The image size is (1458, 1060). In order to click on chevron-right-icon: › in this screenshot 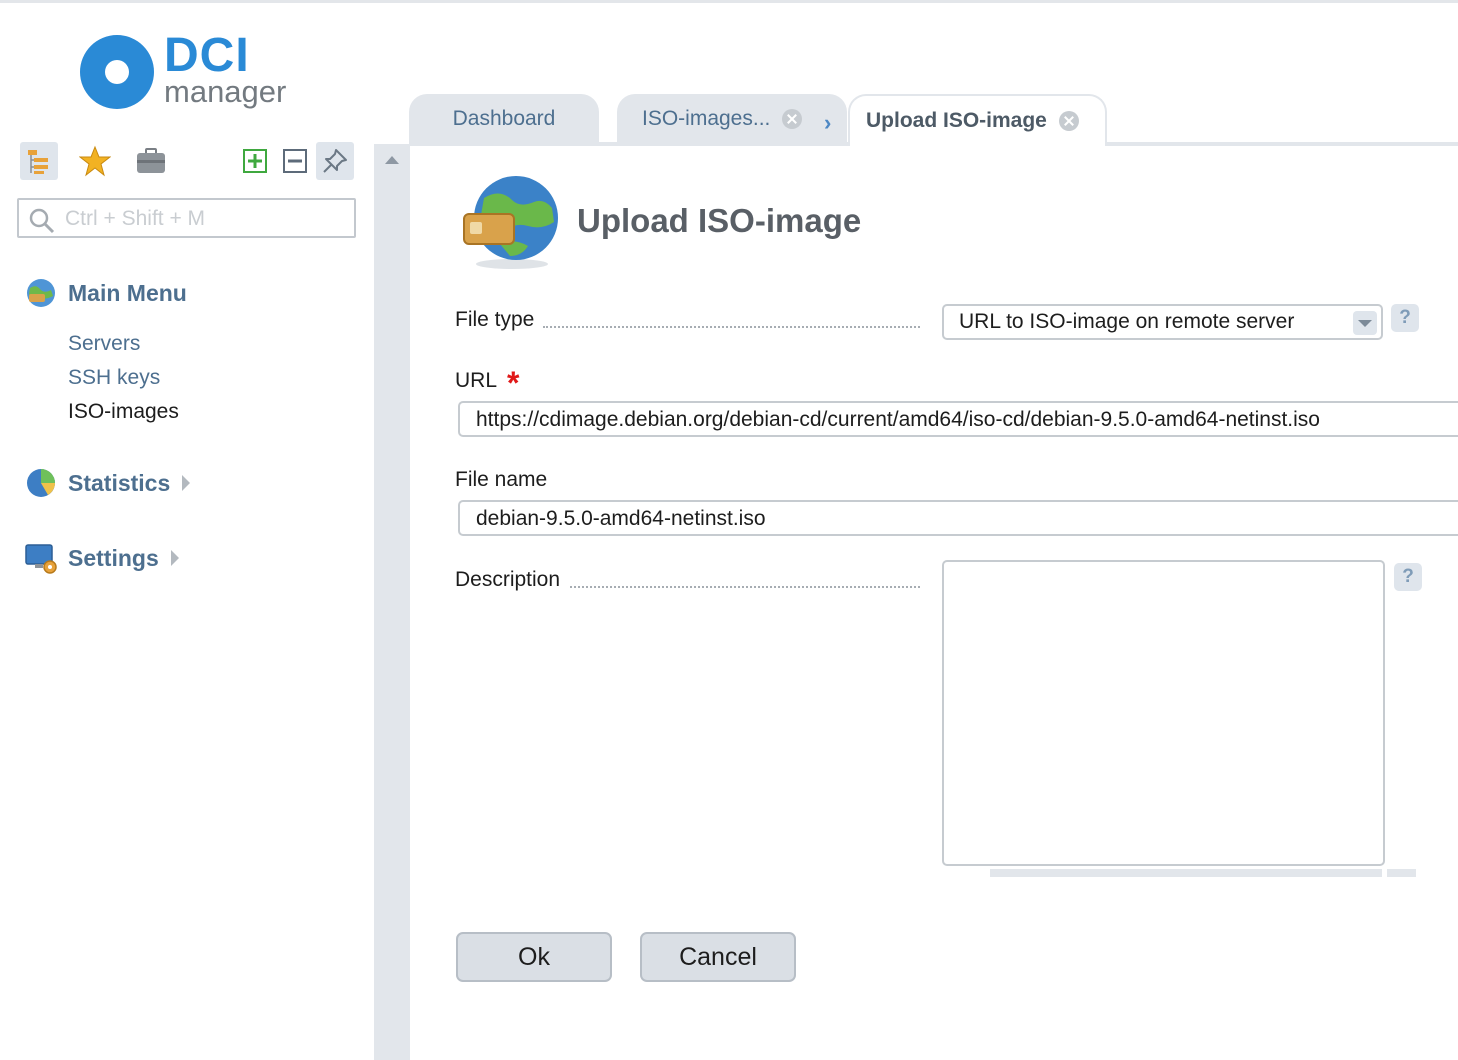, I will do `click(828, 122)`.